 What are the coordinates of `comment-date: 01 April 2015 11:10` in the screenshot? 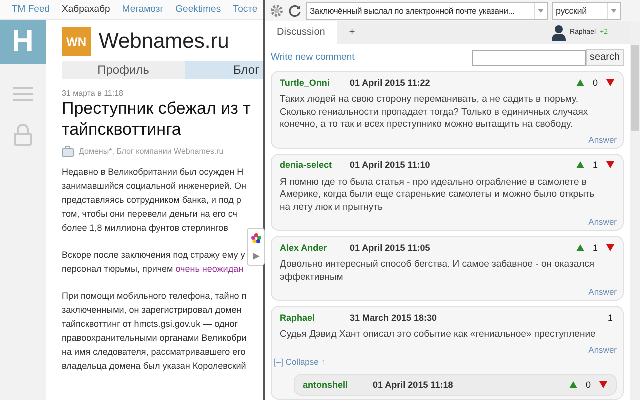 It's located at (390, 165).